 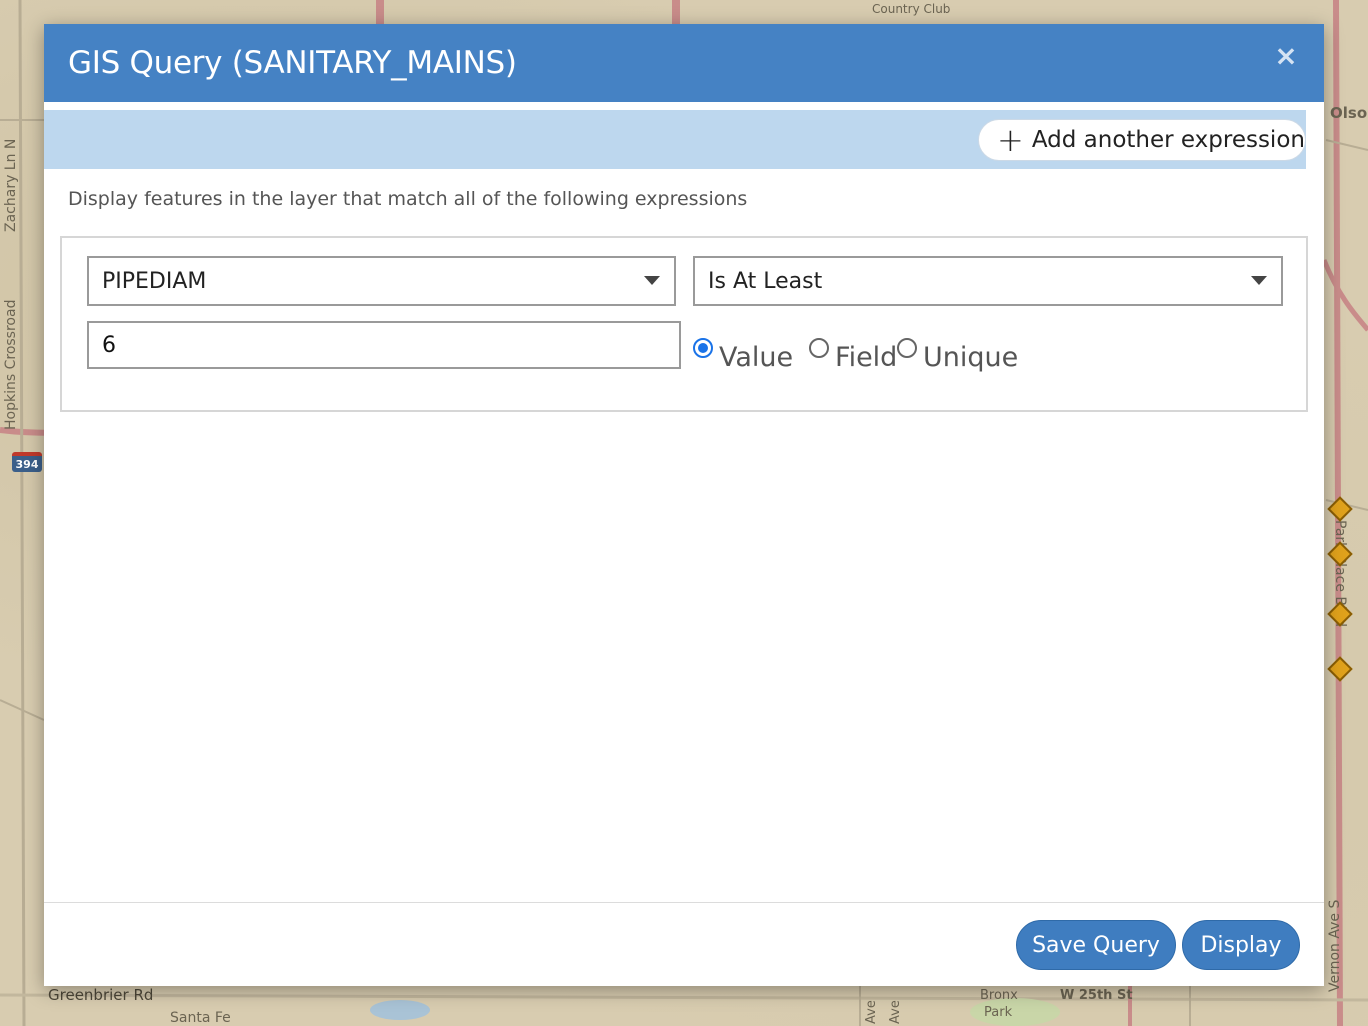 What do you see at coordinates (866, 357) in the screenshot?
I see `radio-field-label: Field` at bounding box center [866, 357].